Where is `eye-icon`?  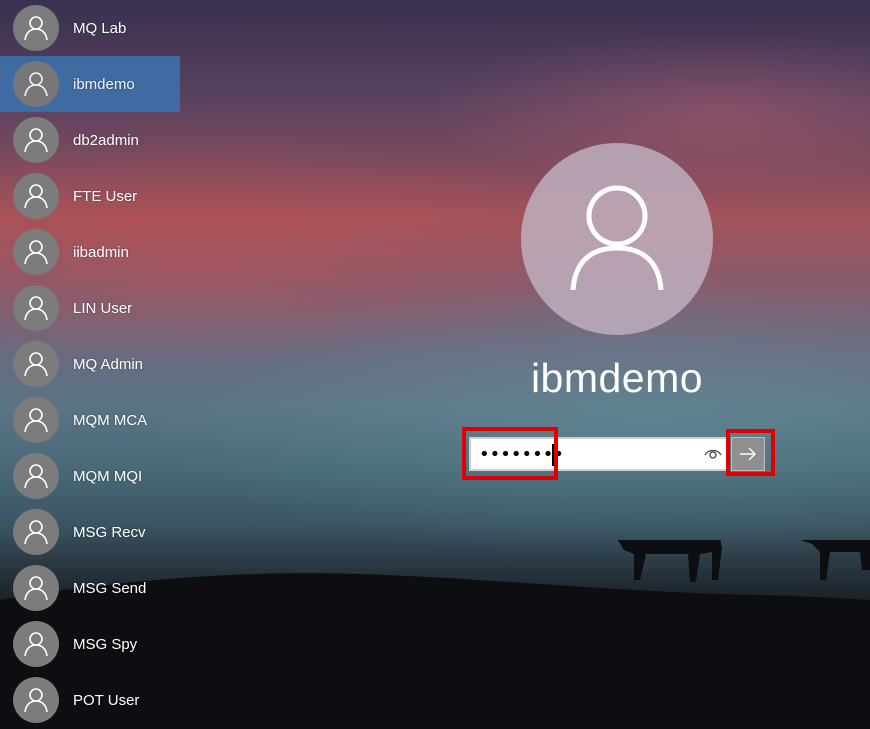
eye-icon is located at coordinates (713, 454).